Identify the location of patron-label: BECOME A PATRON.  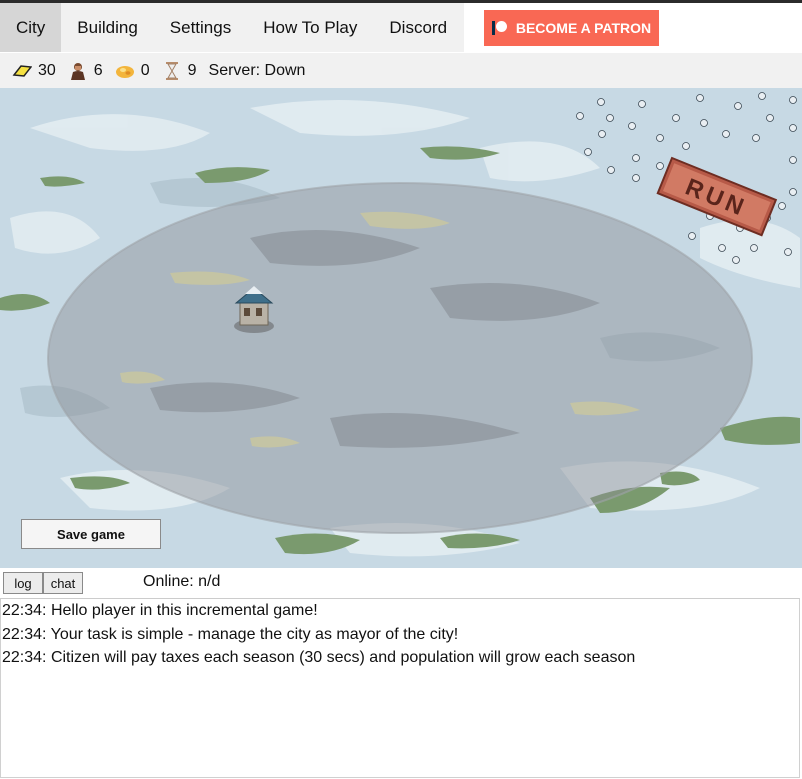
(583, 28).